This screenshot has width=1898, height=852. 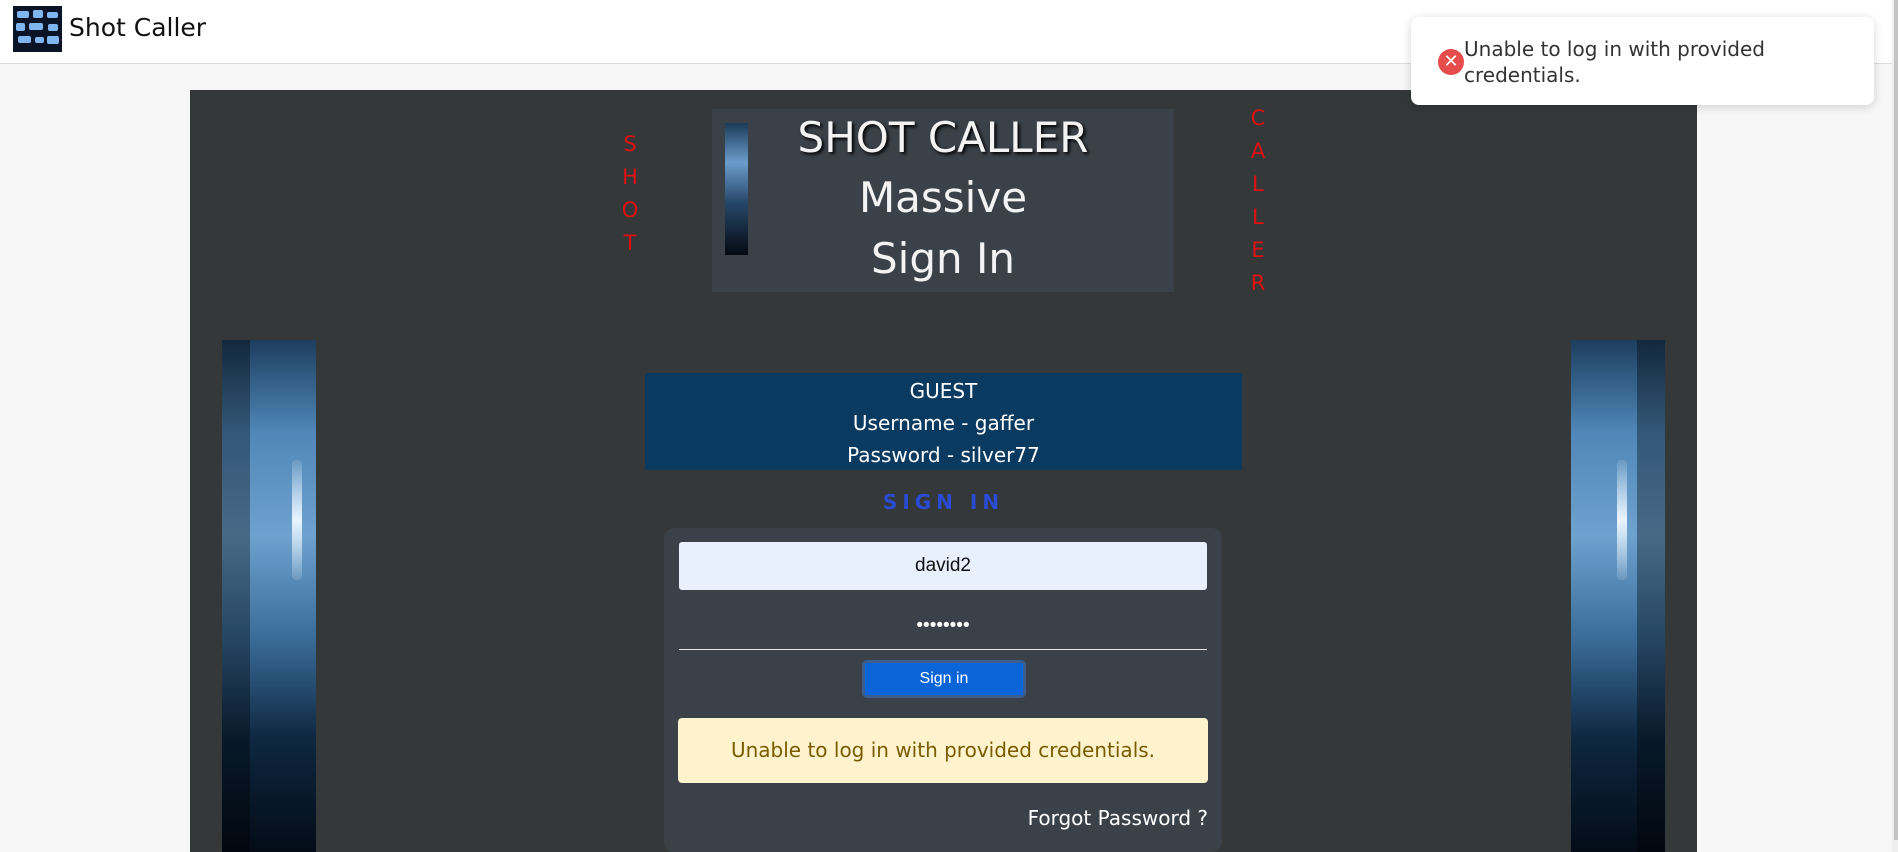 I want to click on signin-heading: SIGN IN, so click(x=943, y=502).